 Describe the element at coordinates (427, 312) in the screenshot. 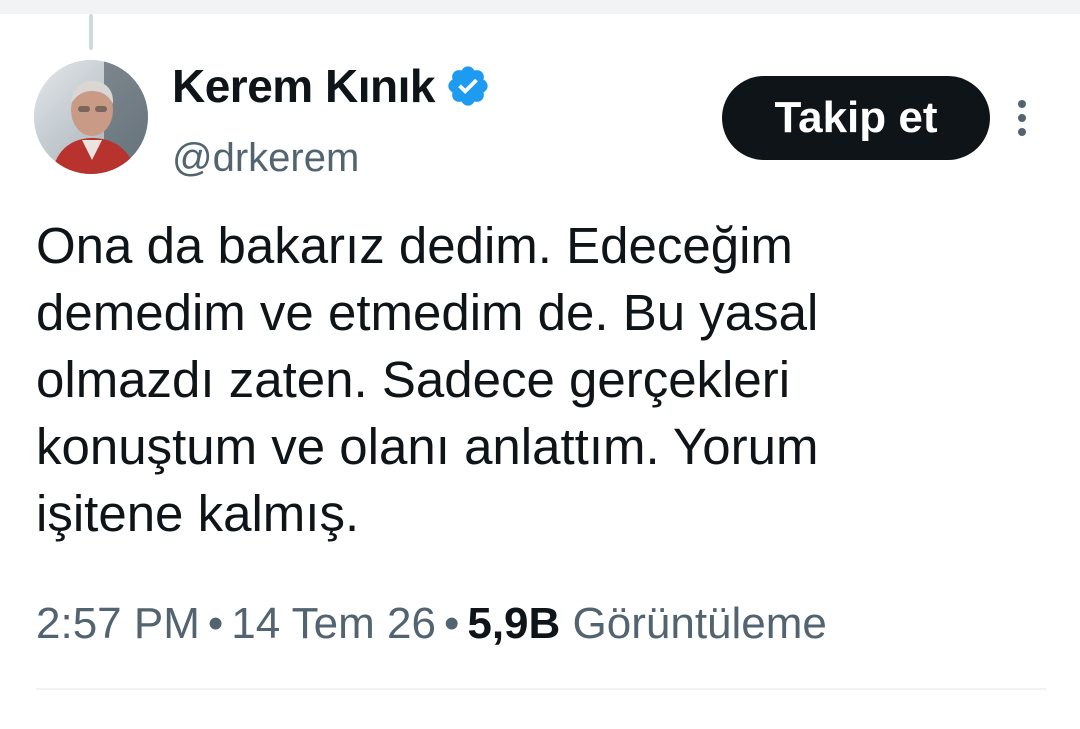

I see `tweet-text-line: demedim ve etmedim de. Bu yasal` at that location.